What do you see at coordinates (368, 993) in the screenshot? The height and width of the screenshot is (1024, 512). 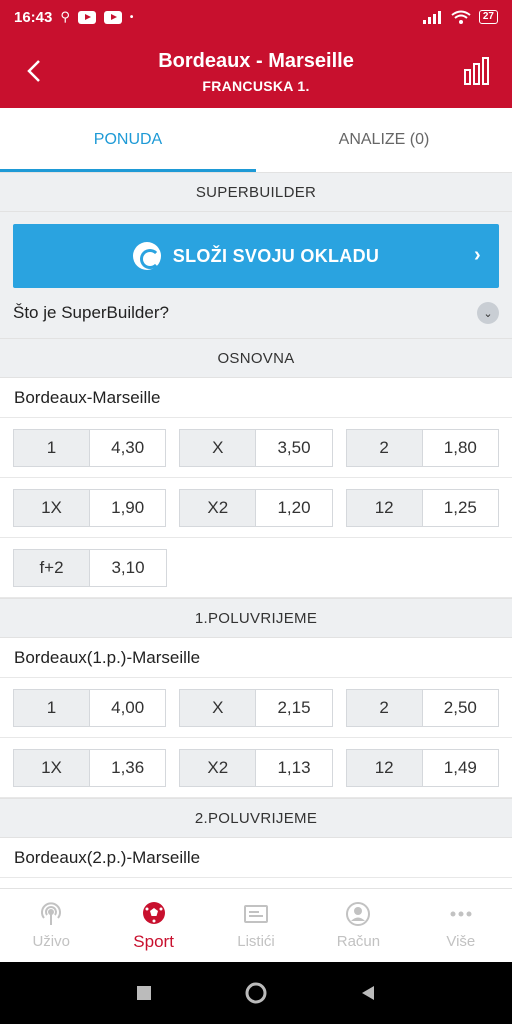 I see `back-nav-button` at bounding box center [368, 993].